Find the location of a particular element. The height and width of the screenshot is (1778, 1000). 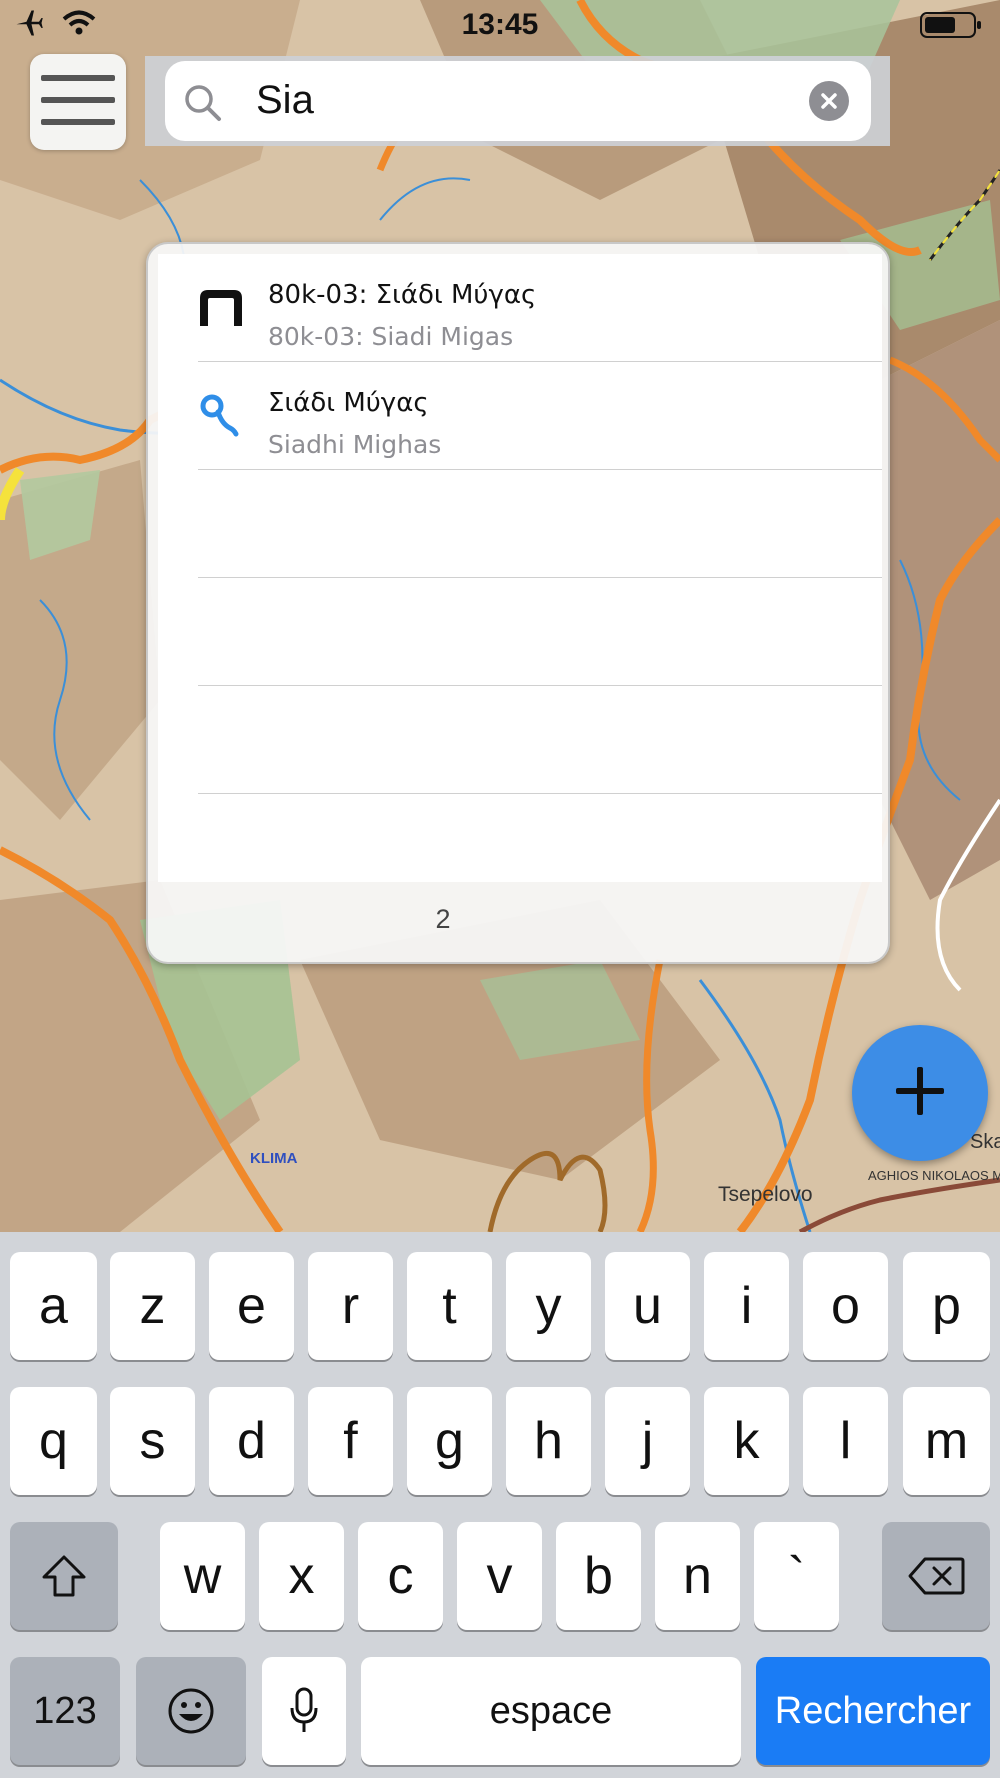

key-p: p is located at coordinates (946, 1306).